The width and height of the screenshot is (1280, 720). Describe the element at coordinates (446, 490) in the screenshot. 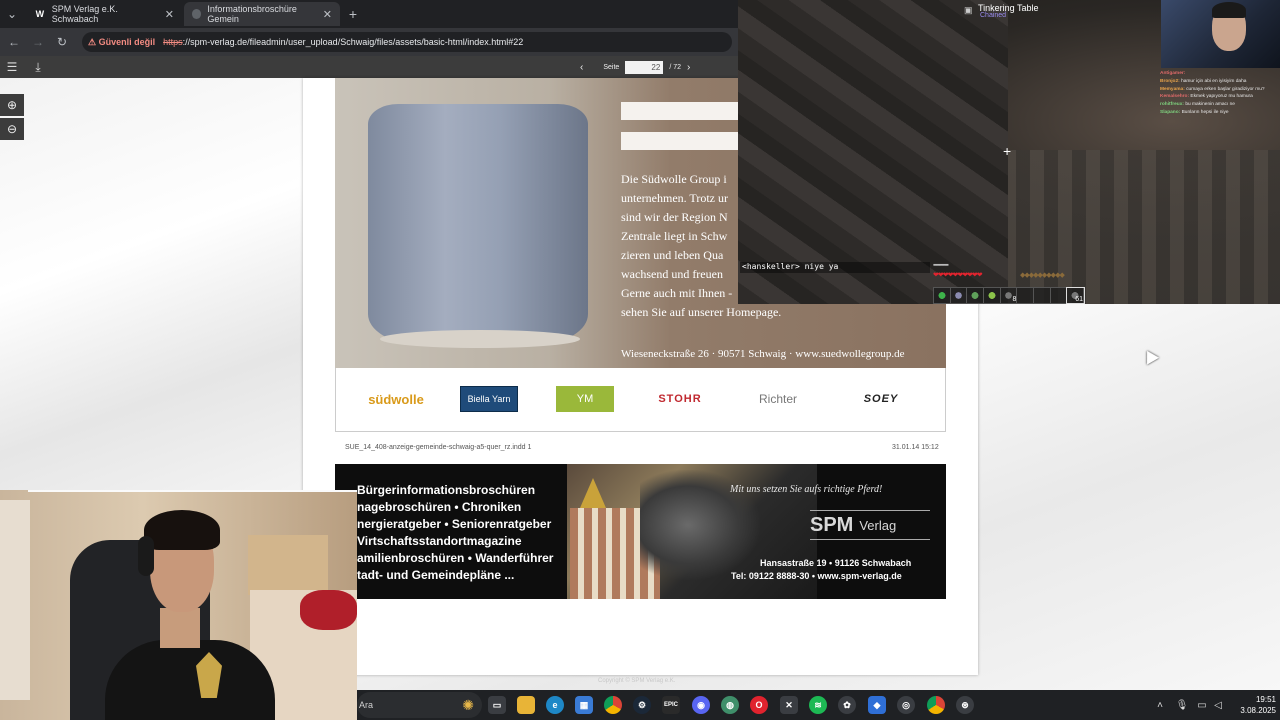

I see `spm-service-line: Bürgerinformationsbroschüren` at that location.